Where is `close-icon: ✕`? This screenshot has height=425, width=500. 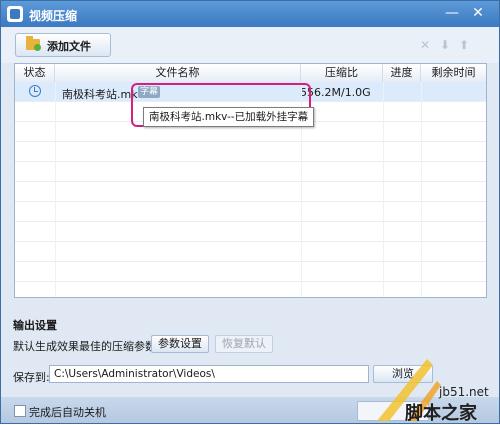
close-icon: ✕ is located at coordinates (478, 13).